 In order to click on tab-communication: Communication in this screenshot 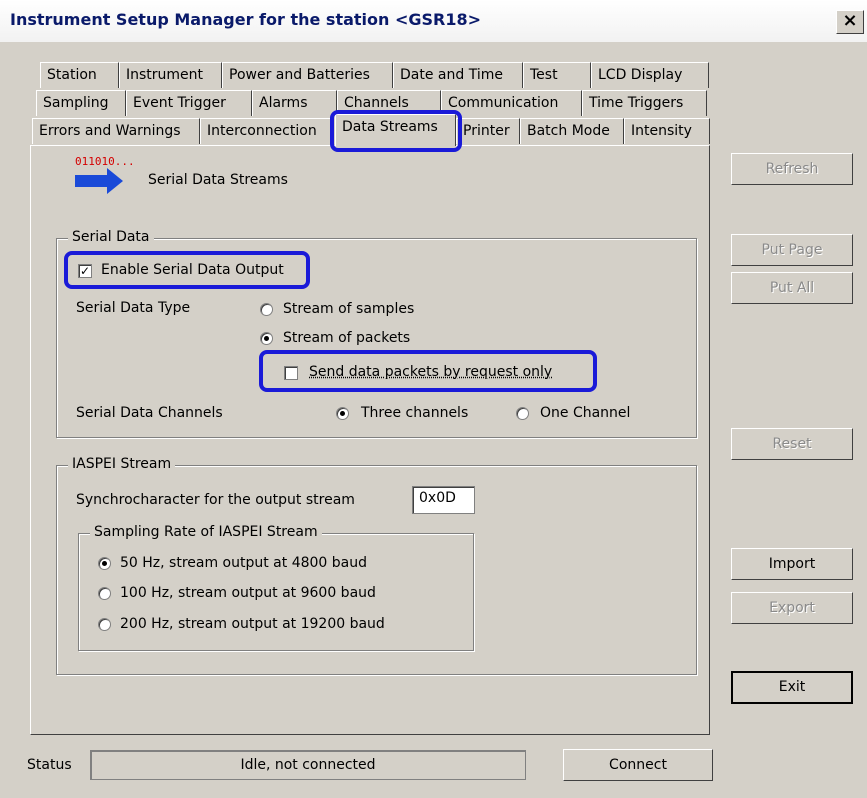, I will do `click(511, 103)`.